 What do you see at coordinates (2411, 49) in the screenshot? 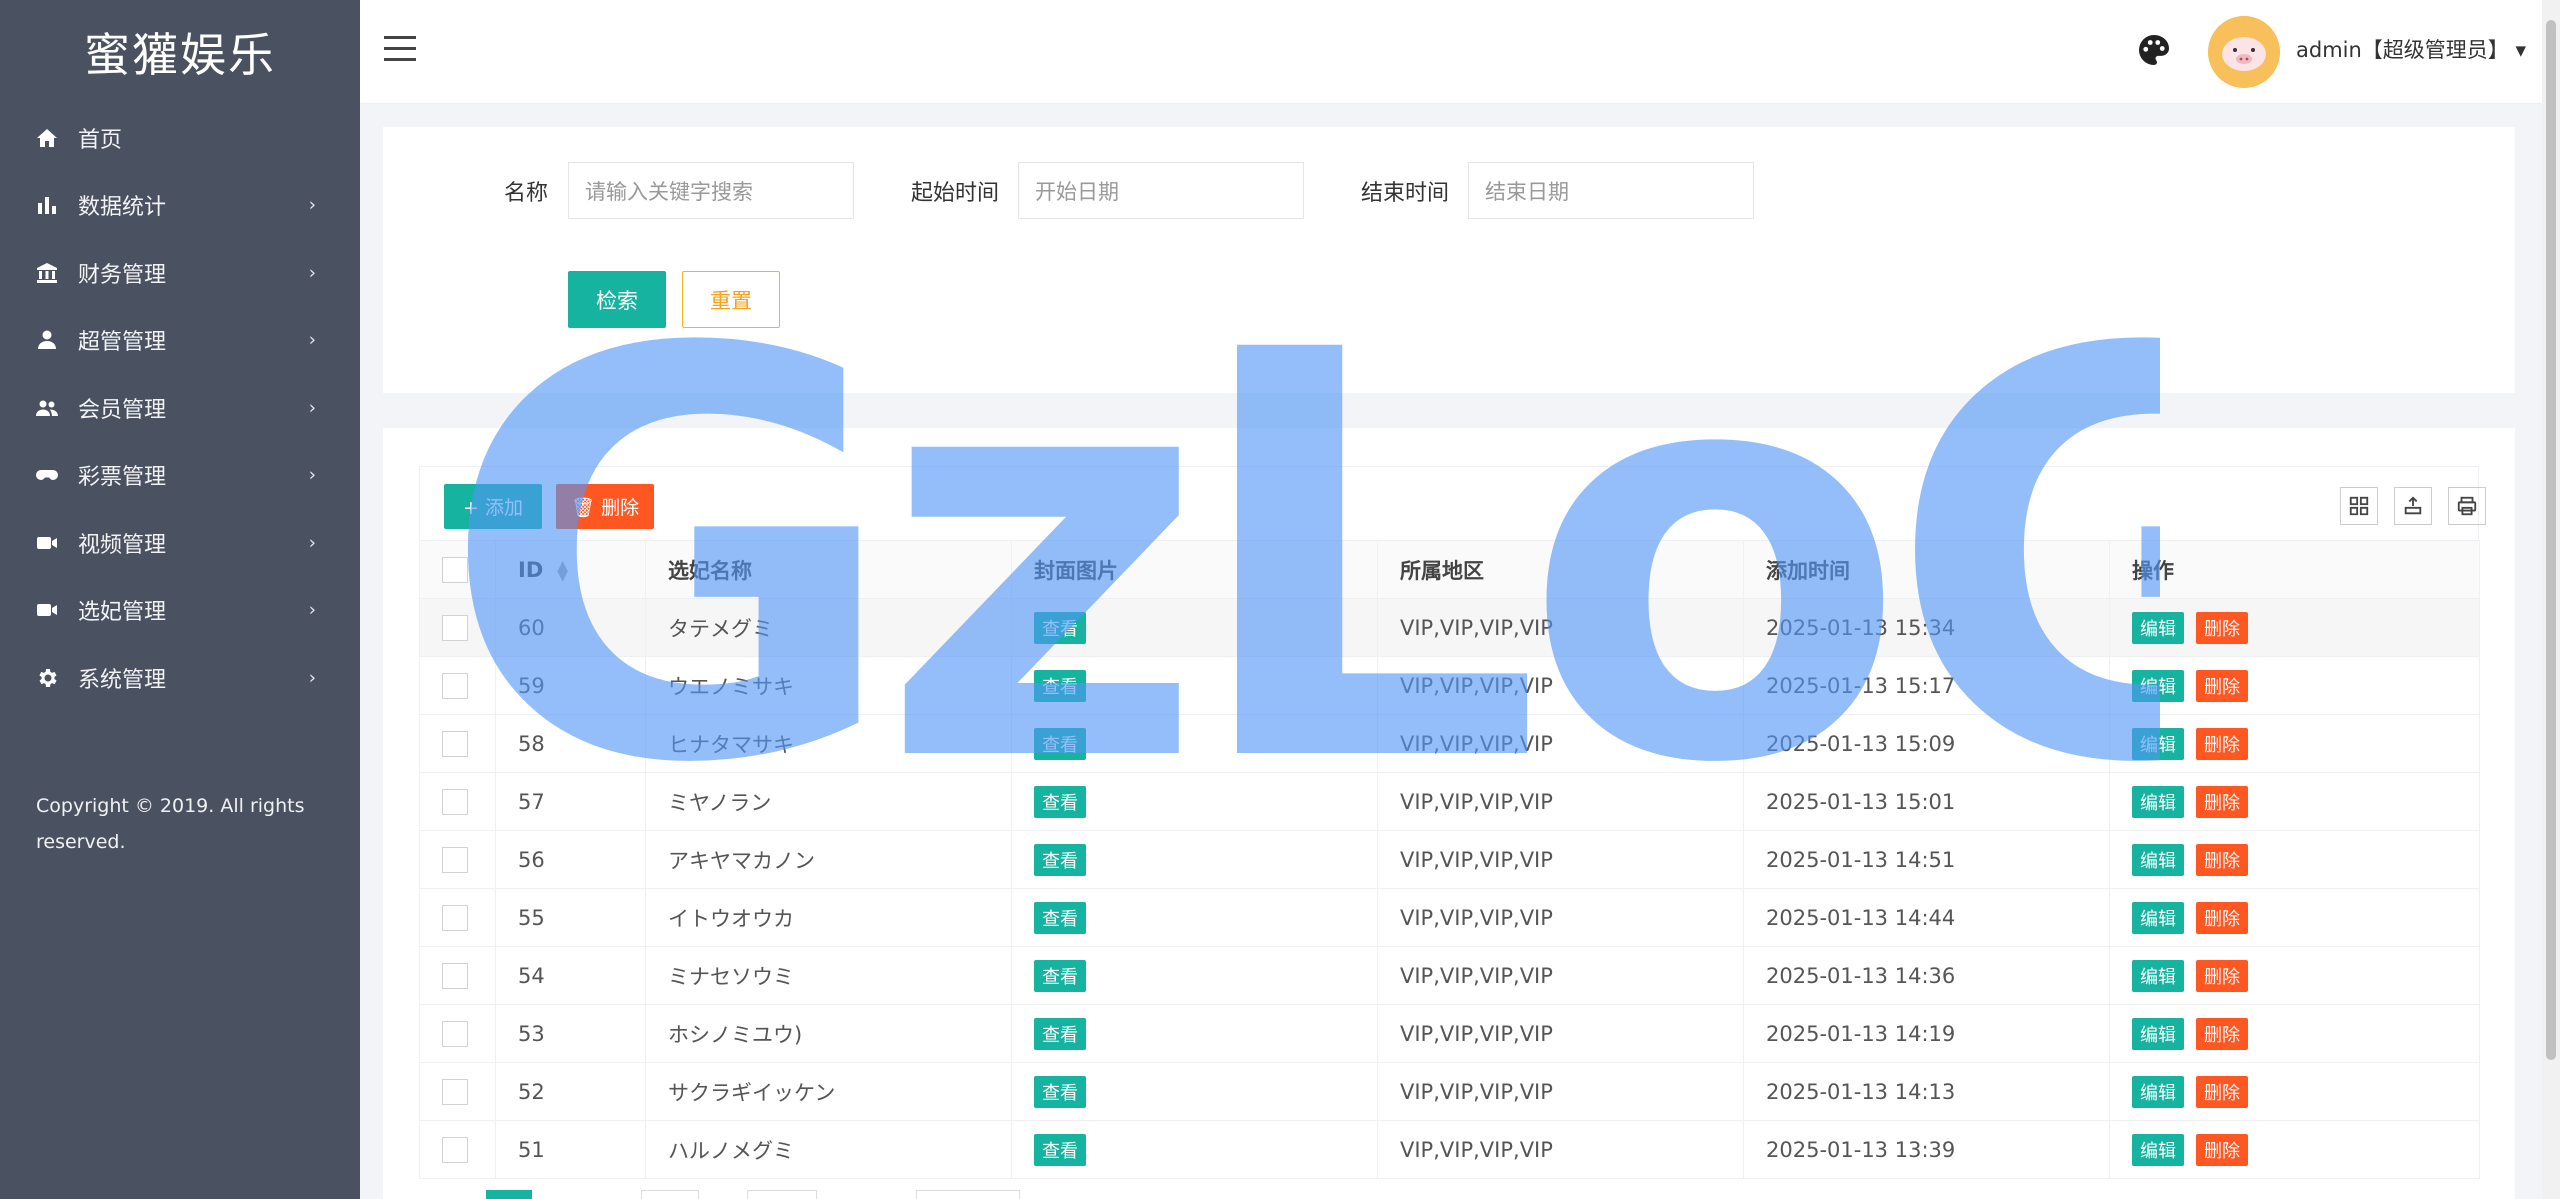
I see `user-menu: admin【超级管理员】 ▾` at bounding box center [2411, 49].